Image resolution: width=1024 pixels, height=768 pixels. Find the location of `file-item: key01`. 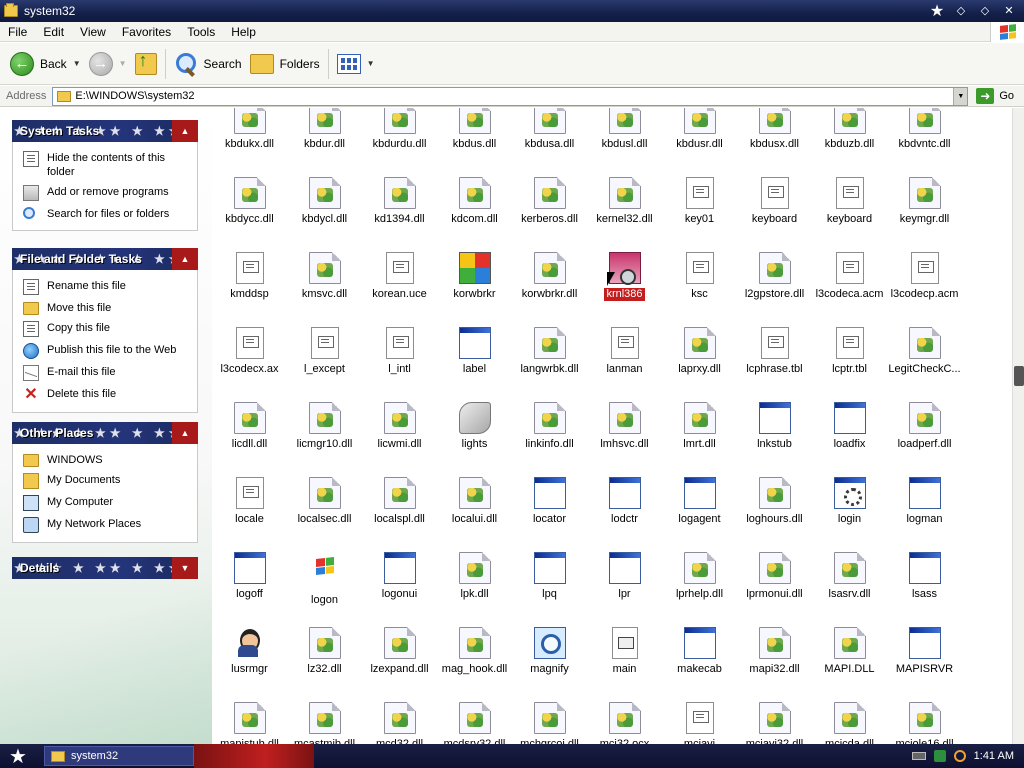

file-item: key01 is located at coordinates (699, 201).